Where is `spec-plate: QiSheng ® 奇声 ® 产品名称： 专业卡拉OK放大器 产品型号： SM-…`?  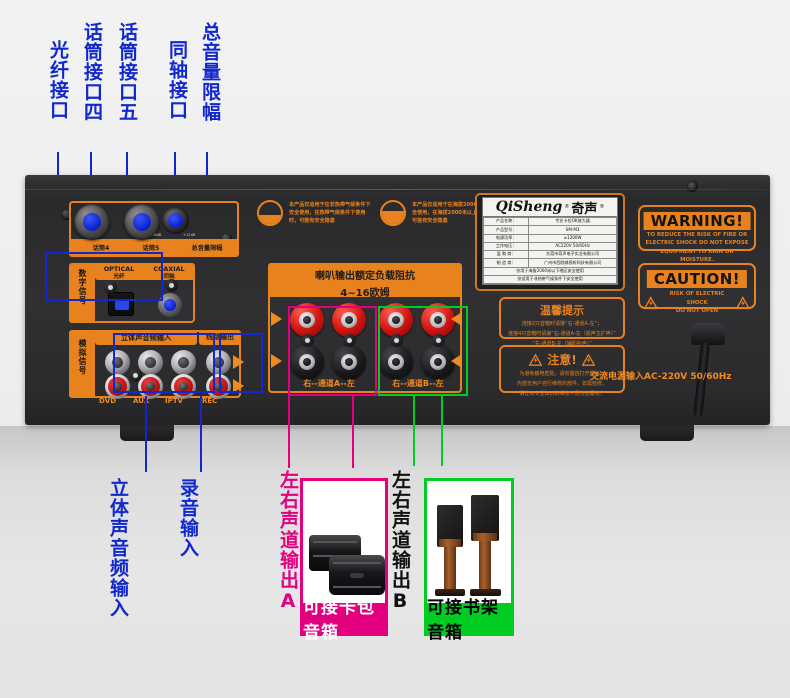 spec-plate: QiSheng ® 奇声 ® 产品名称： 专业卡拉OK放大器 产品型号： SM-… is located at coordinates (550, 242).